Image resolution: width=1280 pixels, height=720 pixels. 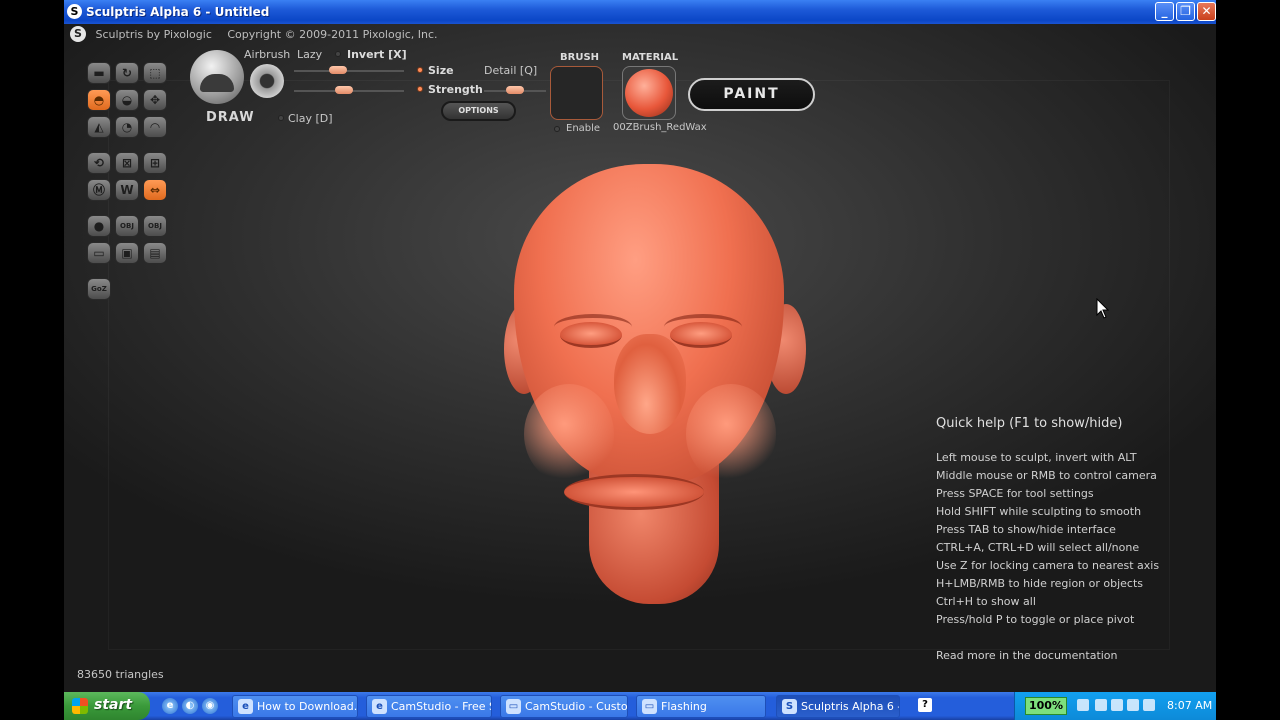 What do you see at coordinates (155, 190) in the screenshot?
I see `tool-symmetry-button: ⇔` at bounding box center [155, 190].